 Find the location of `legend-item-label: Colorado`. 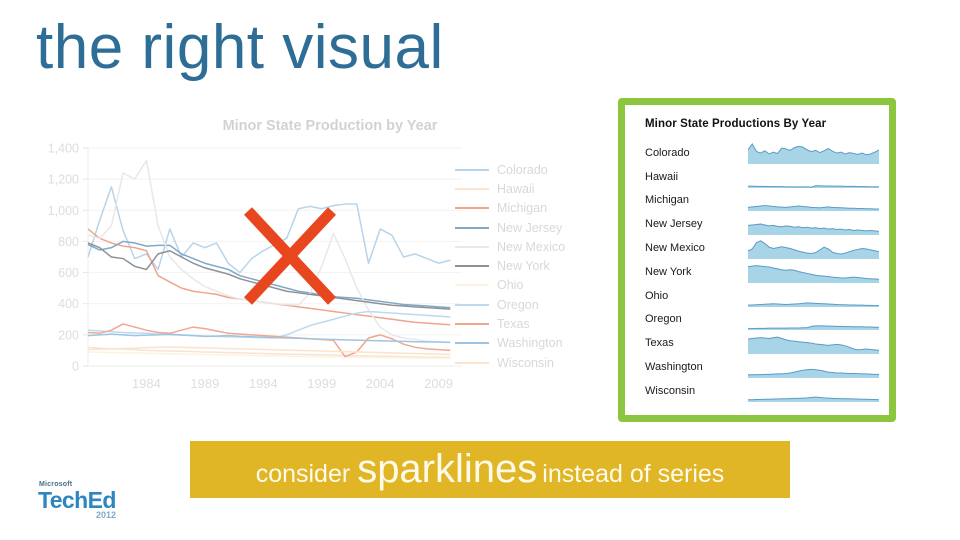

legend-item-label: Colorado is located at coordinates (522, 169).